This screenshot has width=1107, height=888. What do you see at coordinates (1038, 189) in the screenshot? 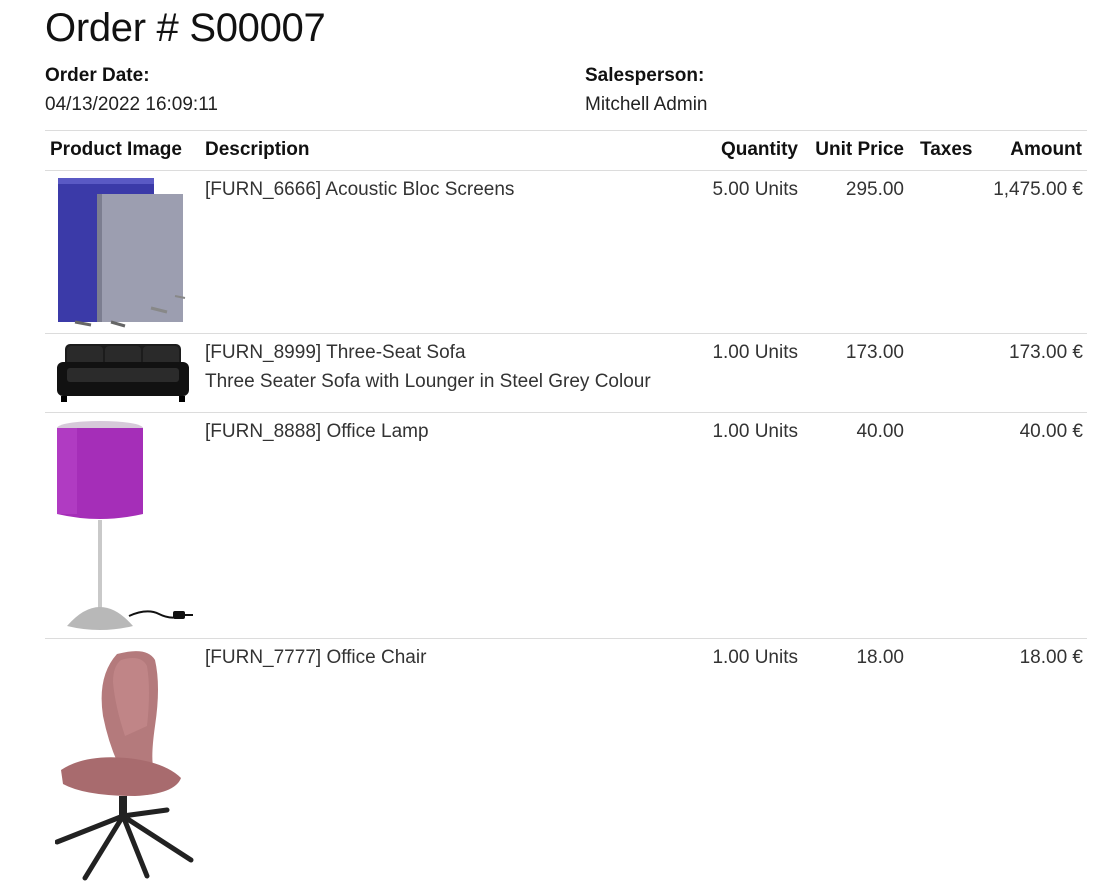
I see `row-amount: 1,475.00 €` at bounding box center [1038, 189].